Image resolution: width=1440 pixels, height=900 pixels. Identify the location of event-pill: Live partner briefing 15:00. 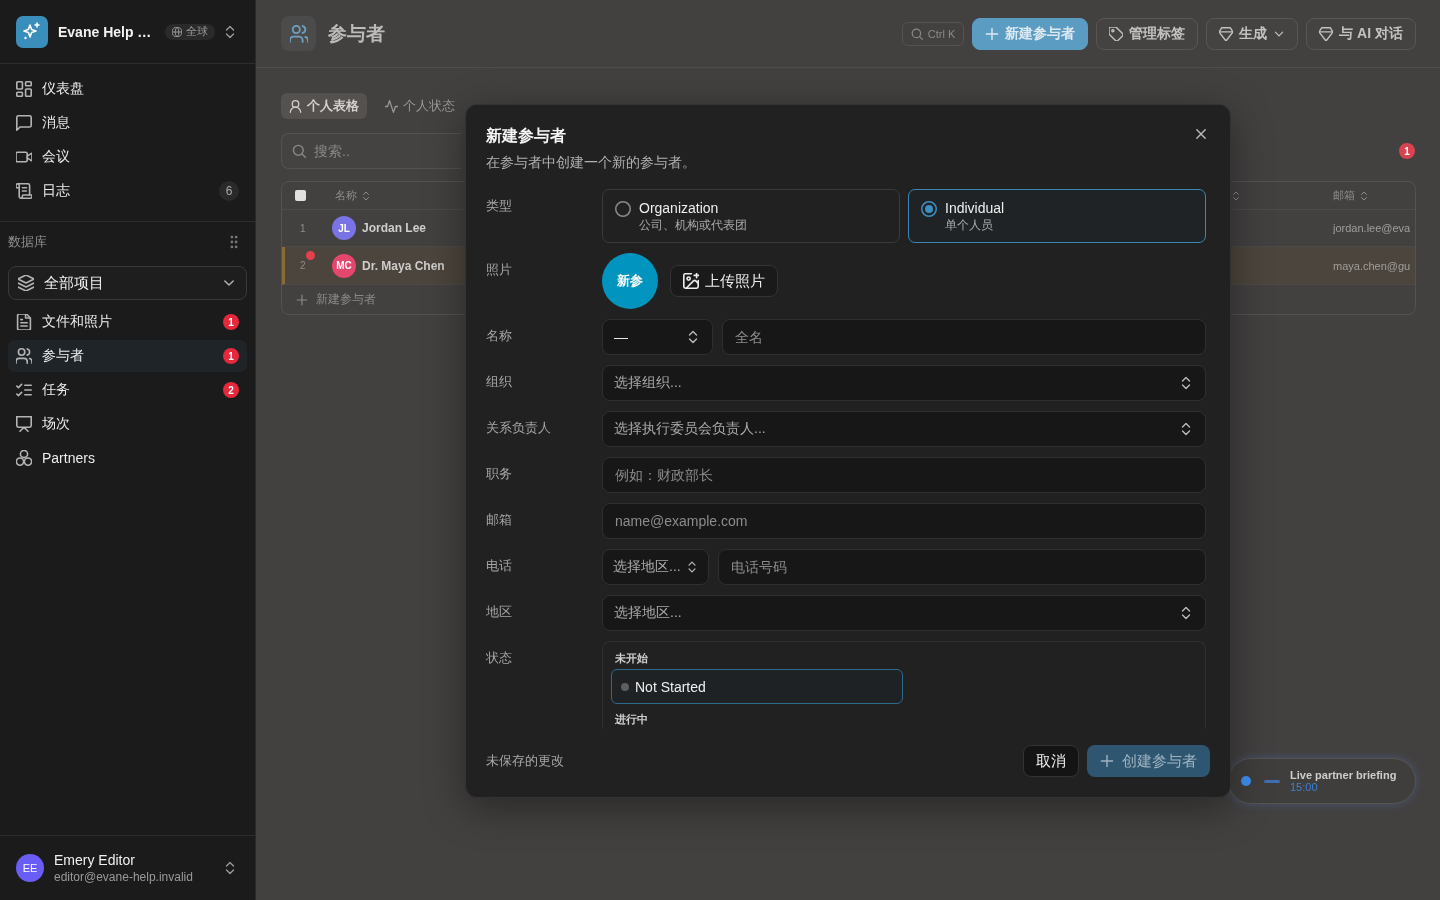
(1322, 781).